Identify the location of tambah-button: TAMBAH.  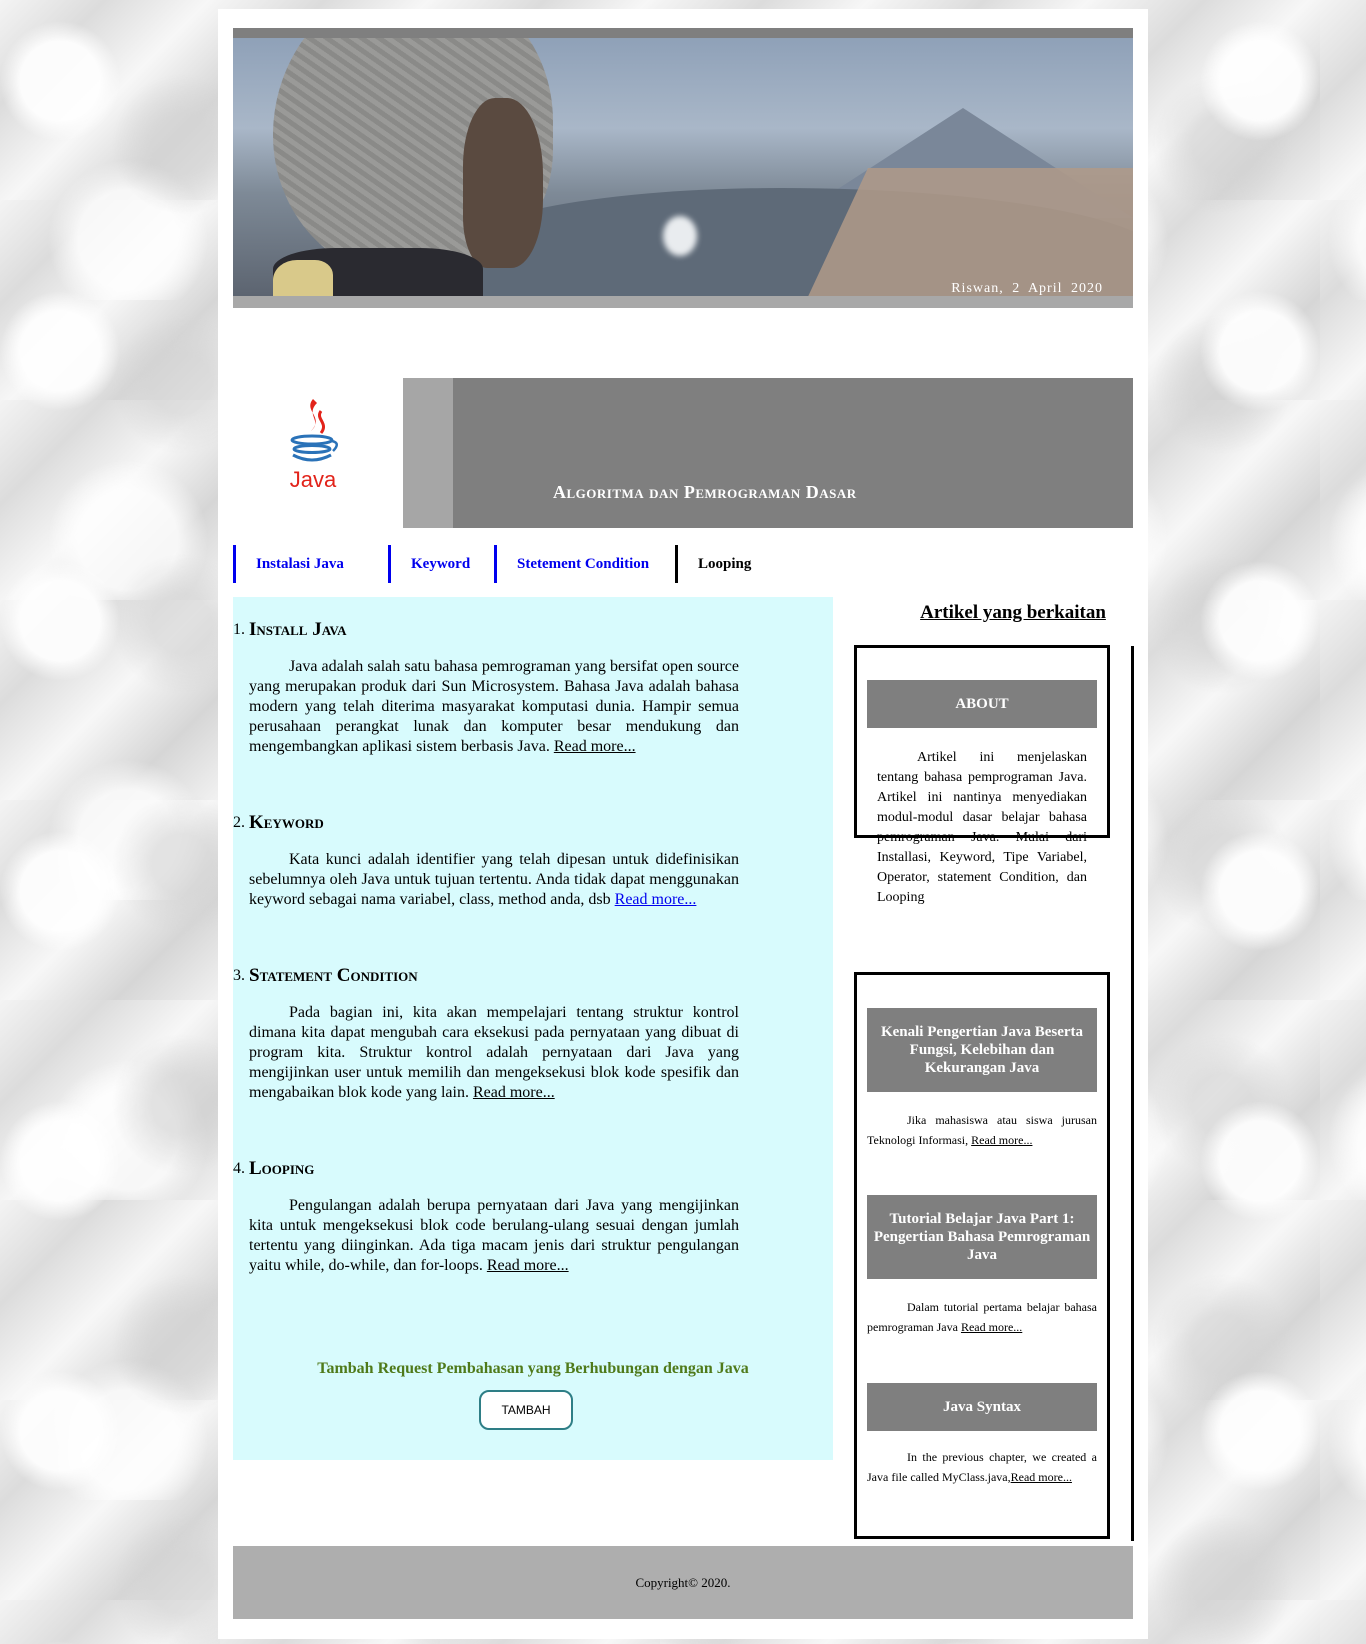
(526, 1410).